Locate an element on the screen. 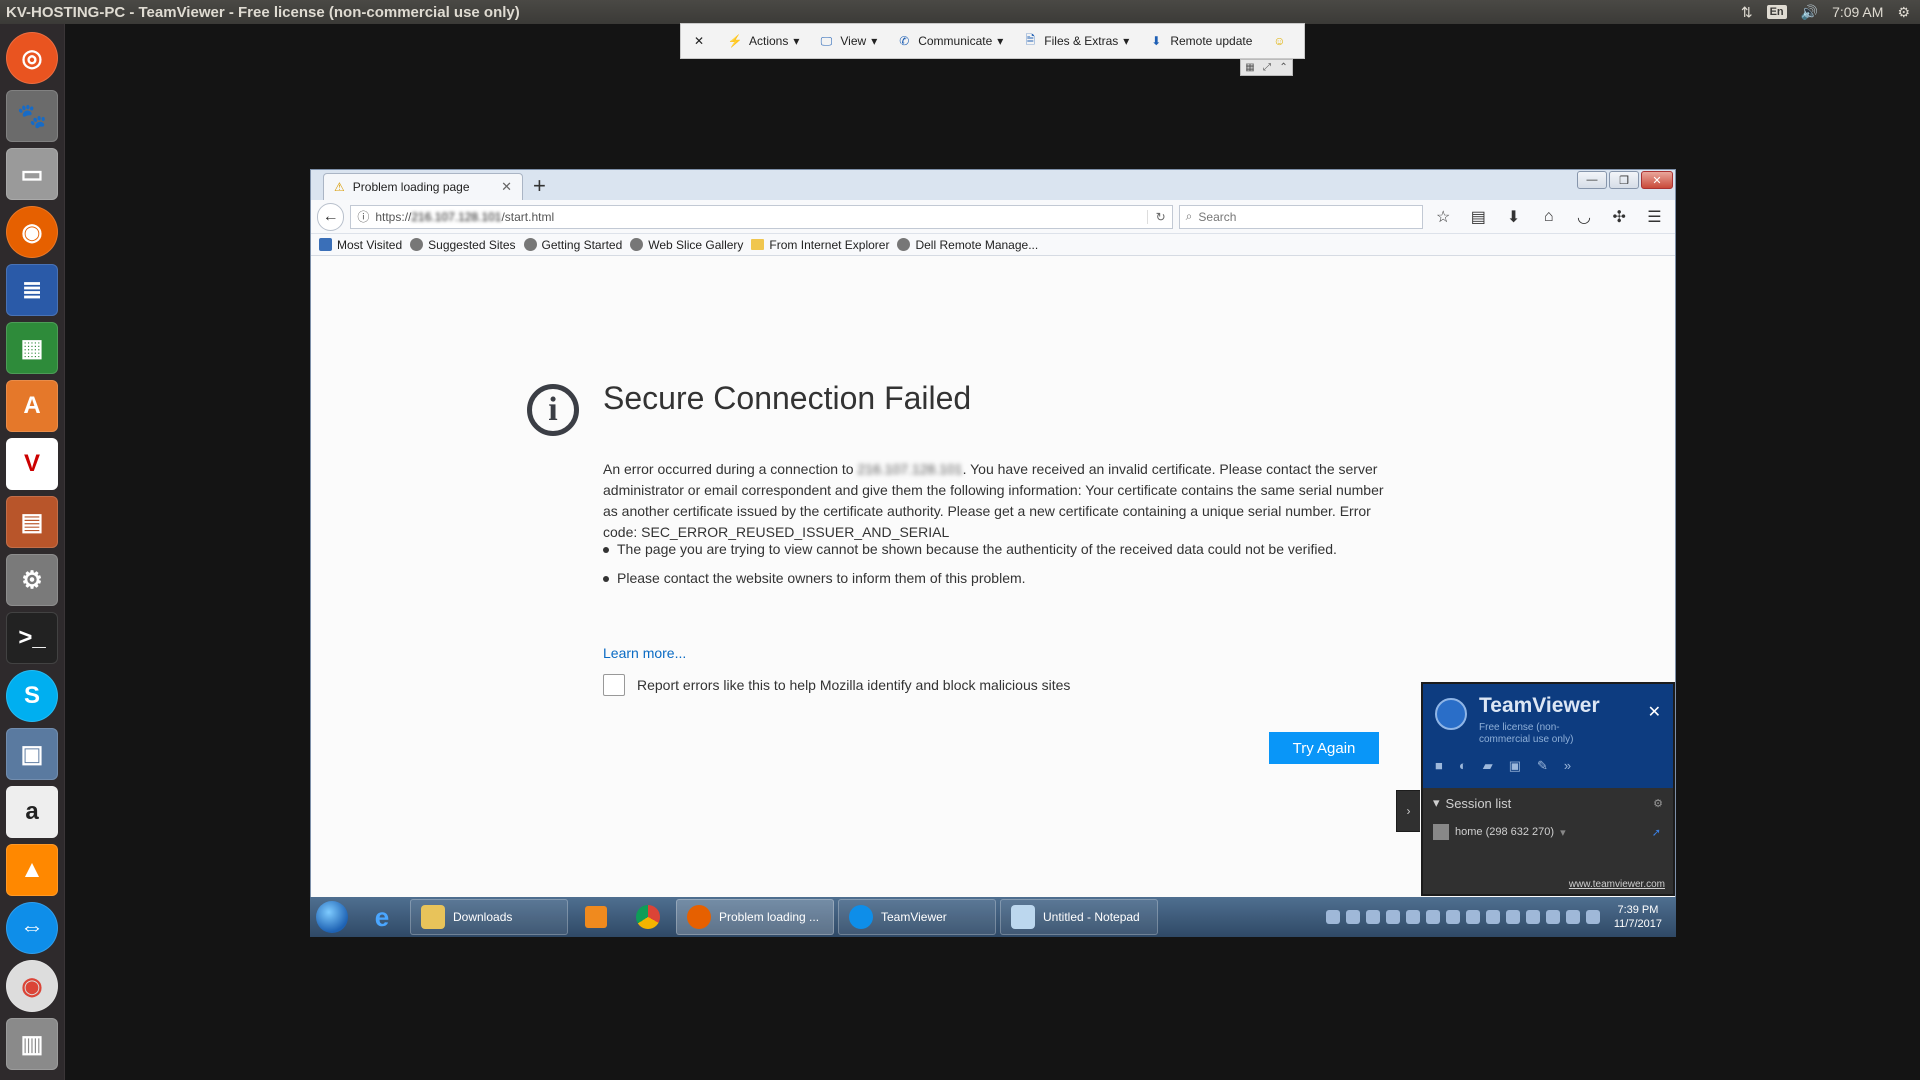  file-transfer-icon: ▣ is located at coordinates (1515, 766).